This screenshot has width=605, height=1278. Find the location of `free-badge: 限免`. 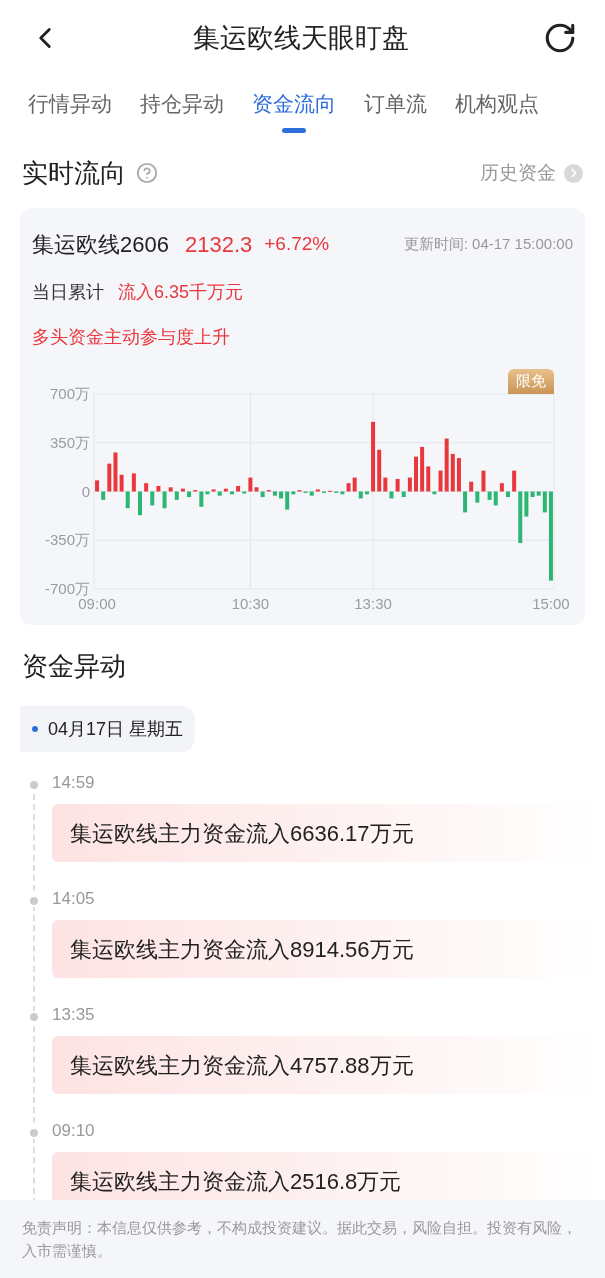

free-badge: 限免 is located at coordinates (531, 381).